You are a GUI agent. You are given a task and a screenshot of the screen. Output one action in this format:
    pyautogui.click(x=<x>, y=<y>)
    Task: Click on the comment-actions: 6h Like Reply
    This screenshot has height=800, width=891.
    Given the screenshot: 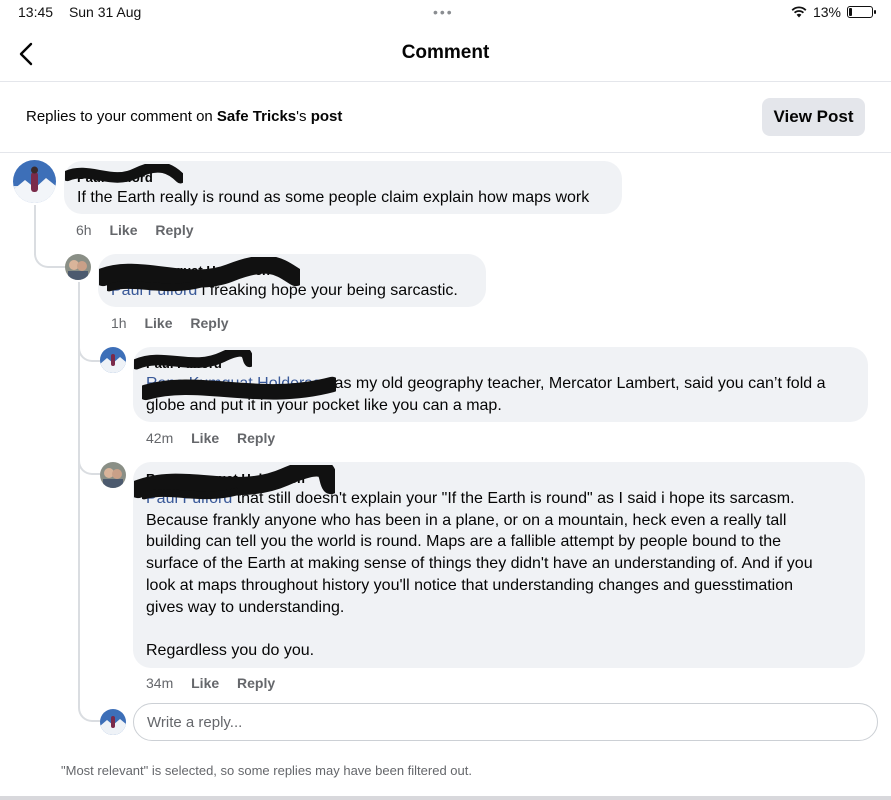 What is the action you would take?
    pyautogui.click(x=142, y=230)
    